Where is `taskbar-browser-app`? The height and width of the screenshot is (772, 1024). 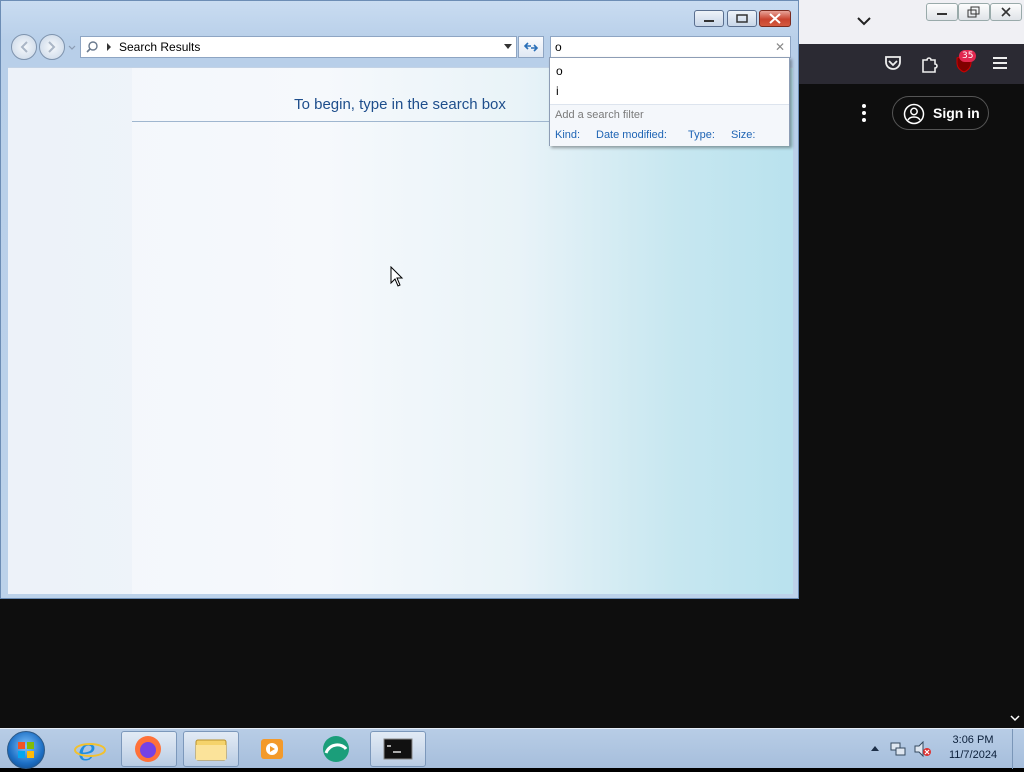
taskbar-browser-app is located at coordinates (336, 749).